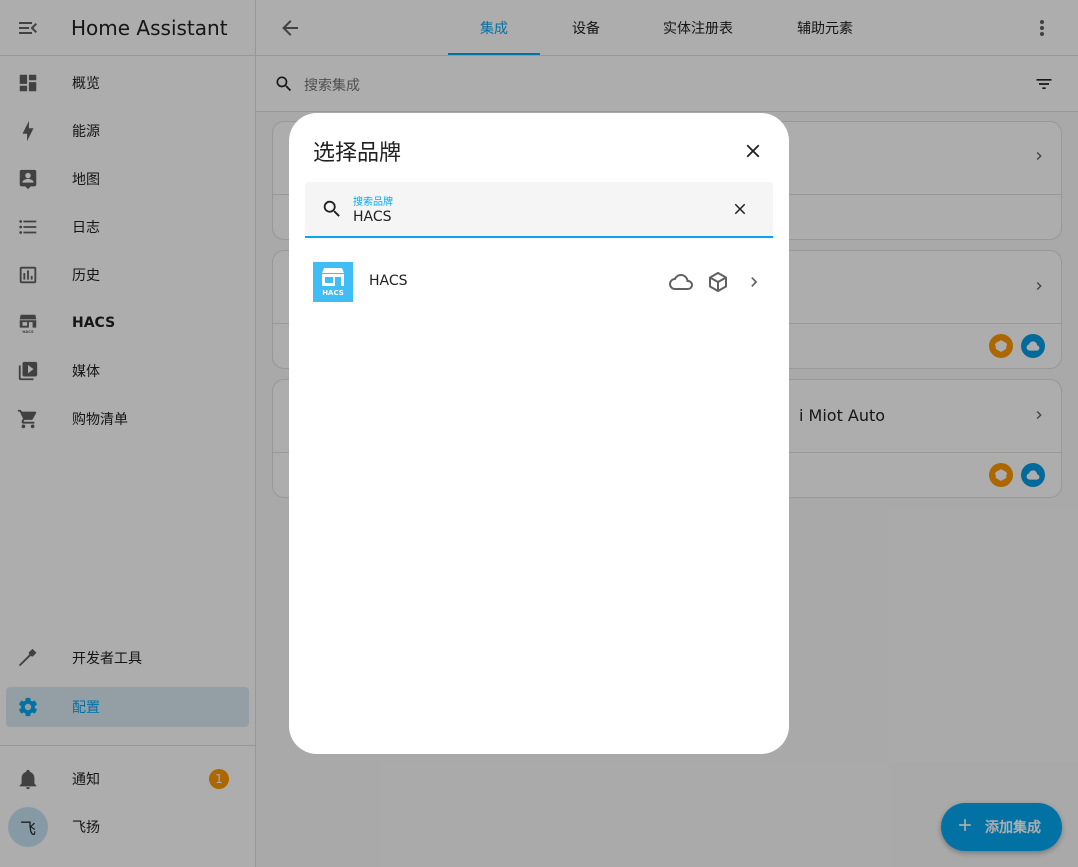 This screenshot has width=1078, height=867. Describe the element at coordinates (740, 211) in the screenshot. I see `clear-icon` at that location.